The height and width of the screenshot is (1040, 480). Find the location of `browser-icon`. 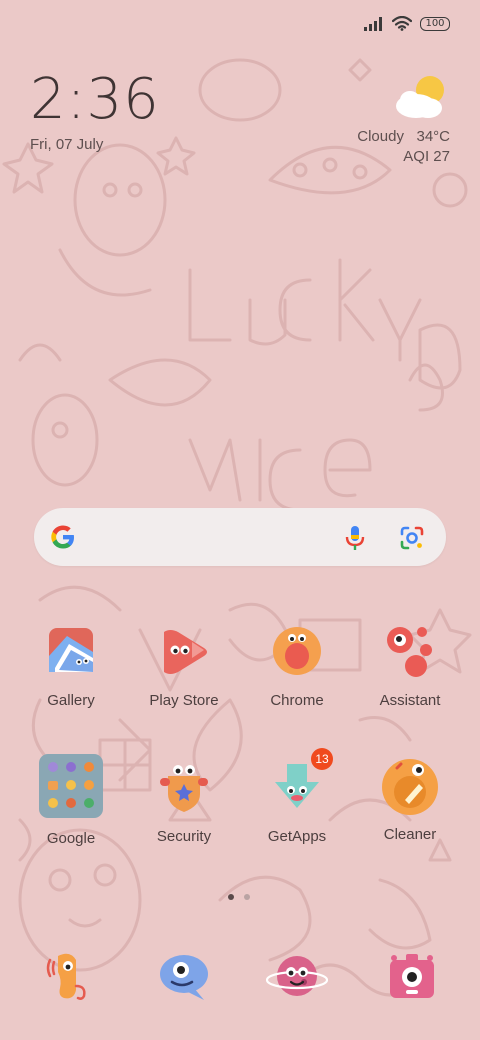

browser-icon is located at coordinates (297, 976).